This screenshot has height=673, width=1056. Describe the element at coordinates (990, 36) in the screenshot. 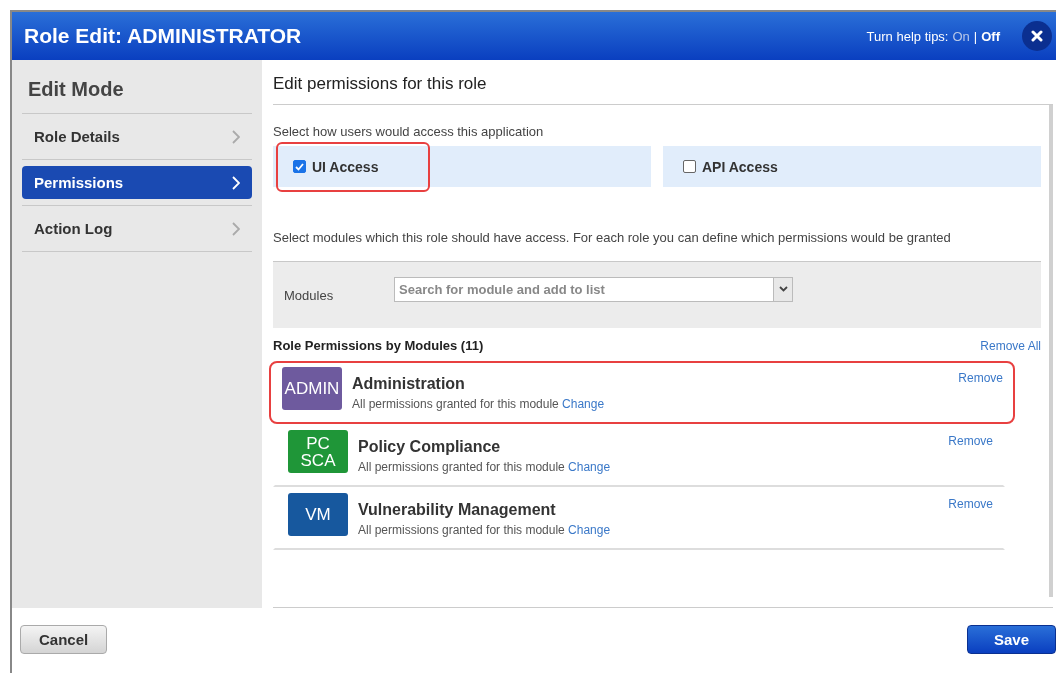

I see `help-tips-option: Off` at that location.